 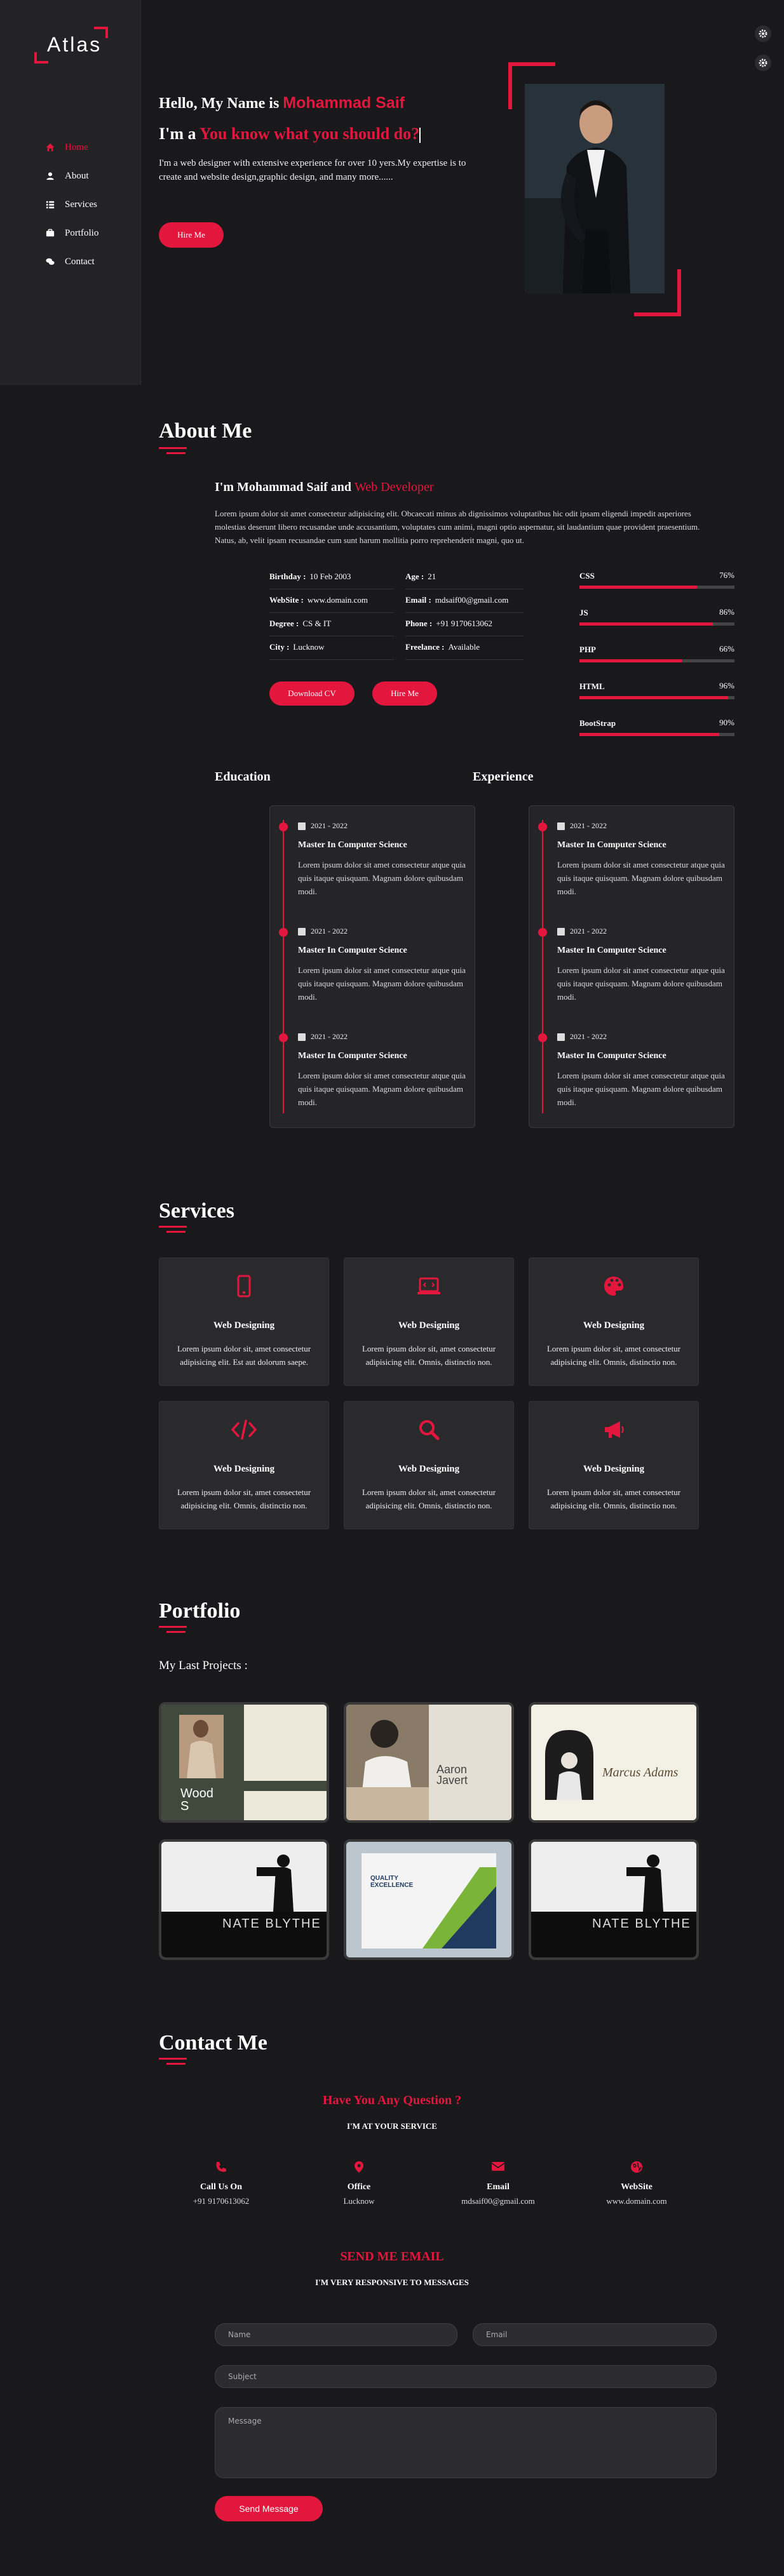 I want to click on laptop-code-icon, so click(x=428, y=1285).